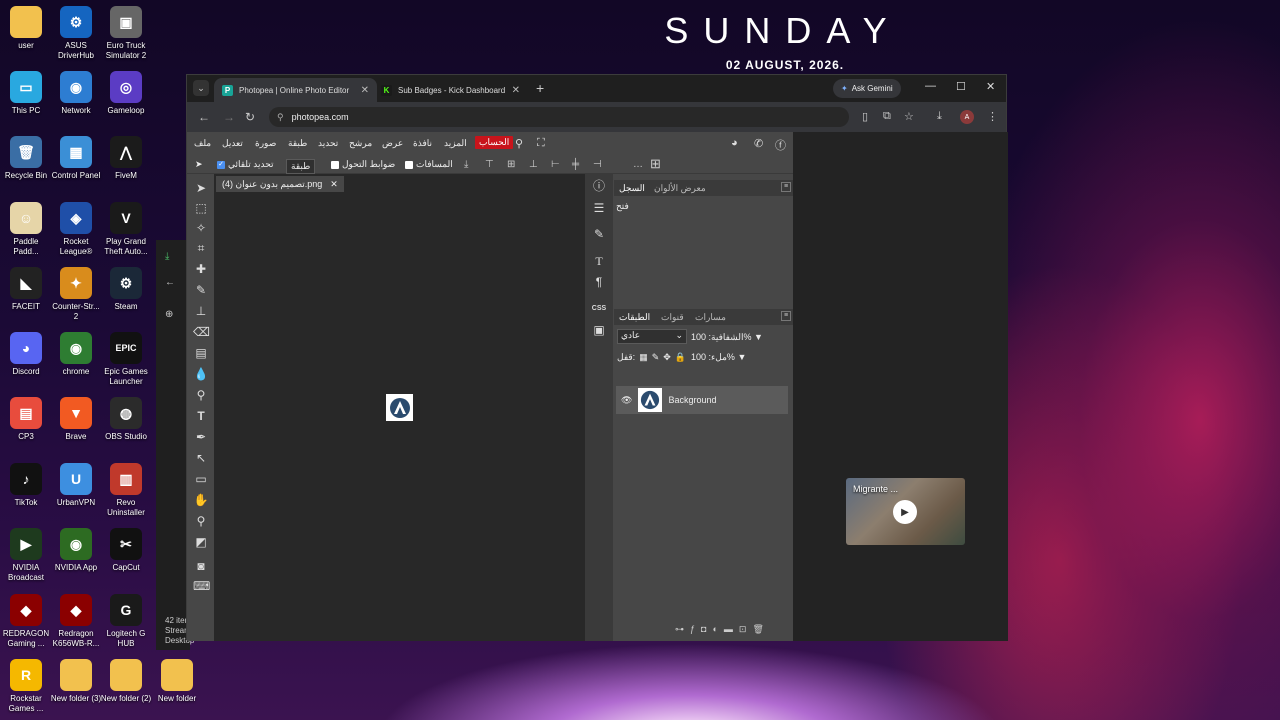  Describe the element at coordinates (734, 143) in the screenshot. I see `reddit-icon: ◕` at that location.